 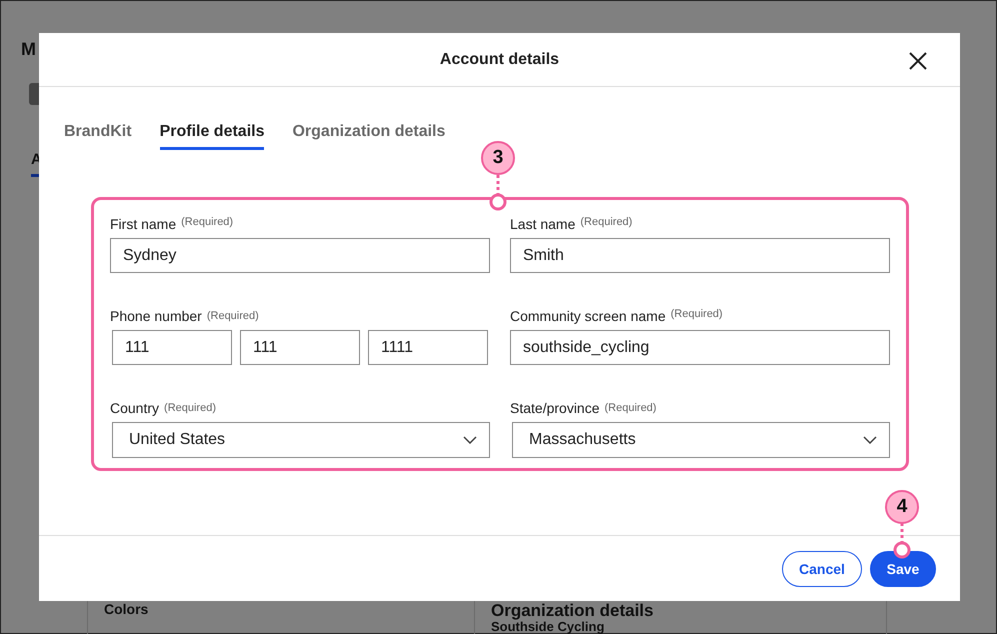 I want to click on field-label: Last name, so click(x=543, y=223).